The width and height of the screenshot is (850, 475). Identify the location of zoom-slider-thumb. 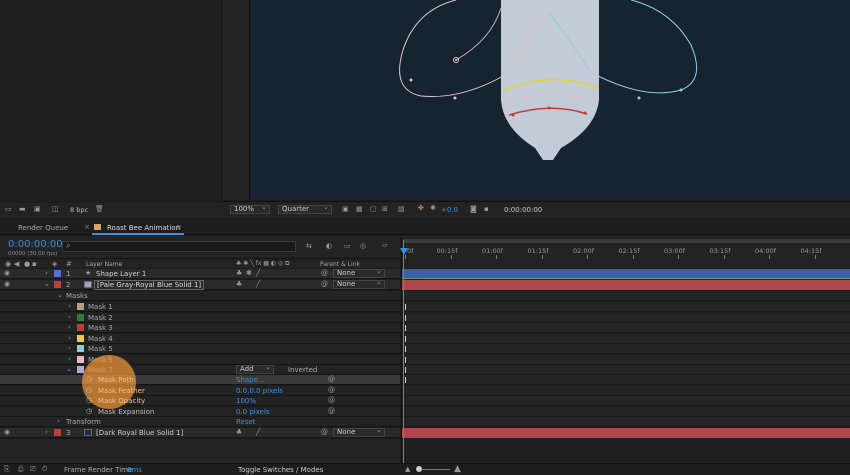
(419, 469).